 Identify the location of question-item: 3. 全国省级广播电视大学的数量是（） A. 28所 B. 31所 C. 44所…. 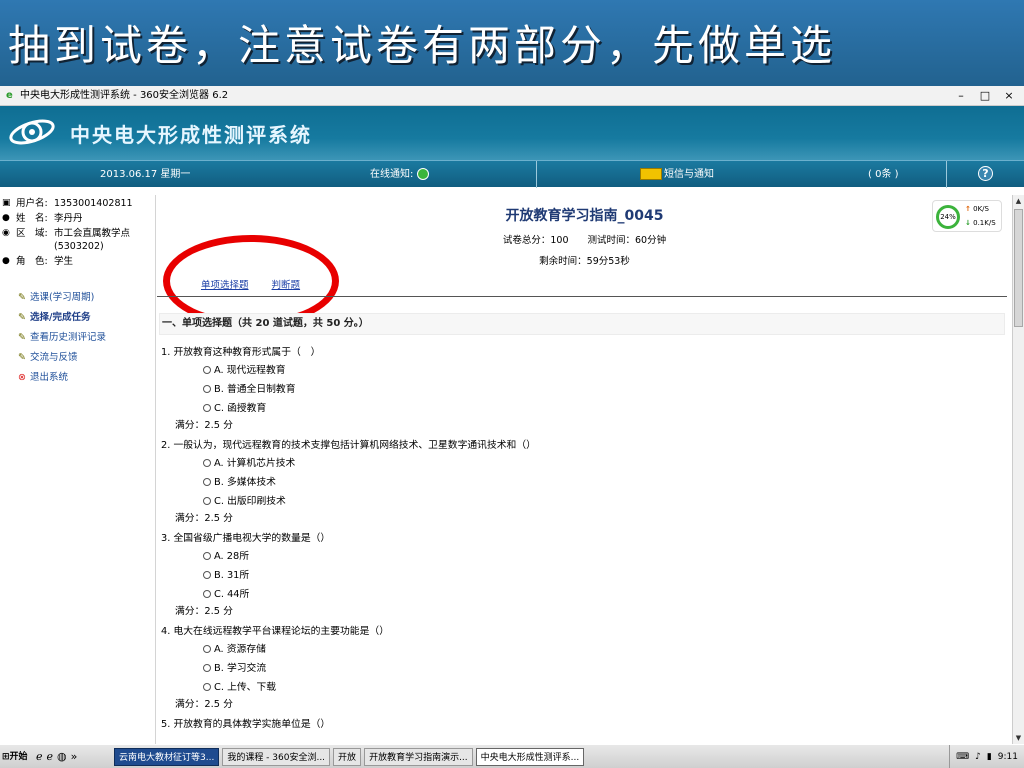
(561, 575).